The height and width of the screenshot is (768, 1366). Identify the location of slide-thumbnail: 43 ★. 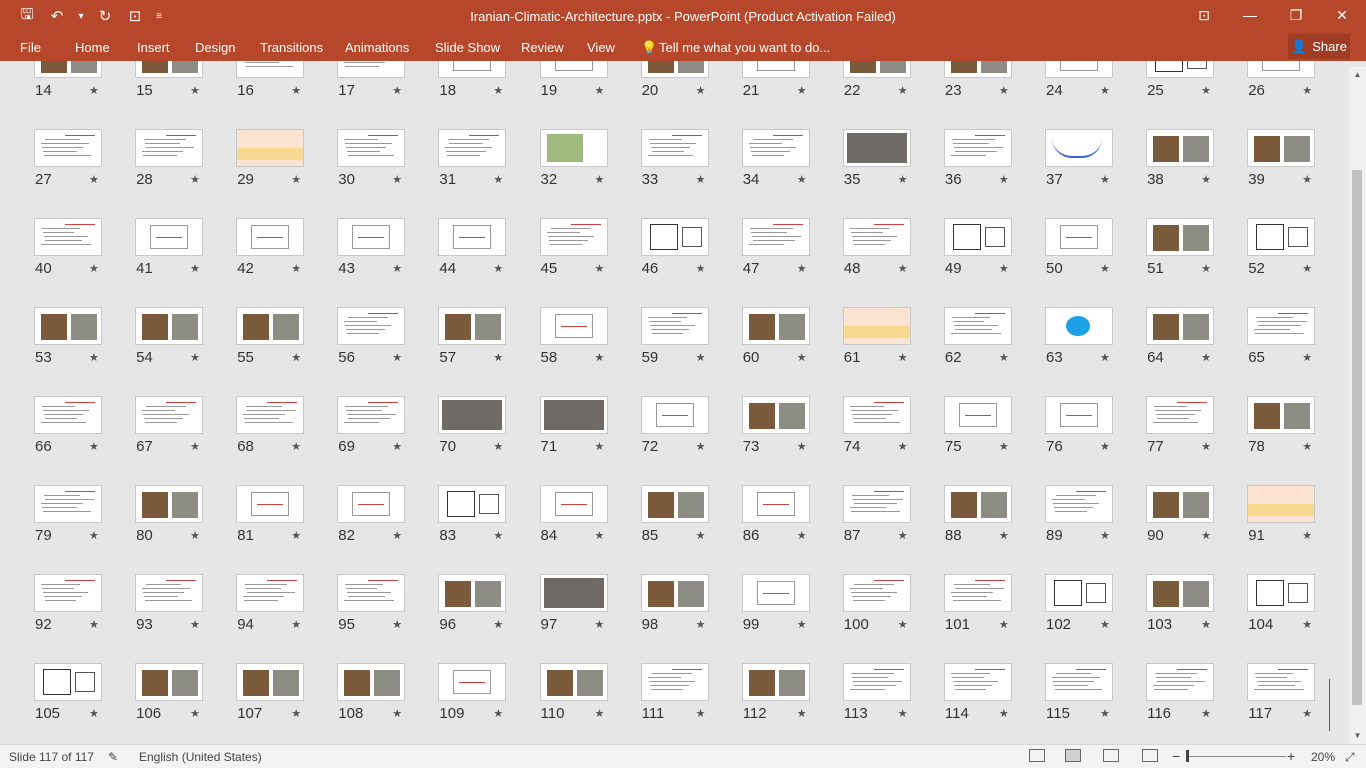
(354, 259).